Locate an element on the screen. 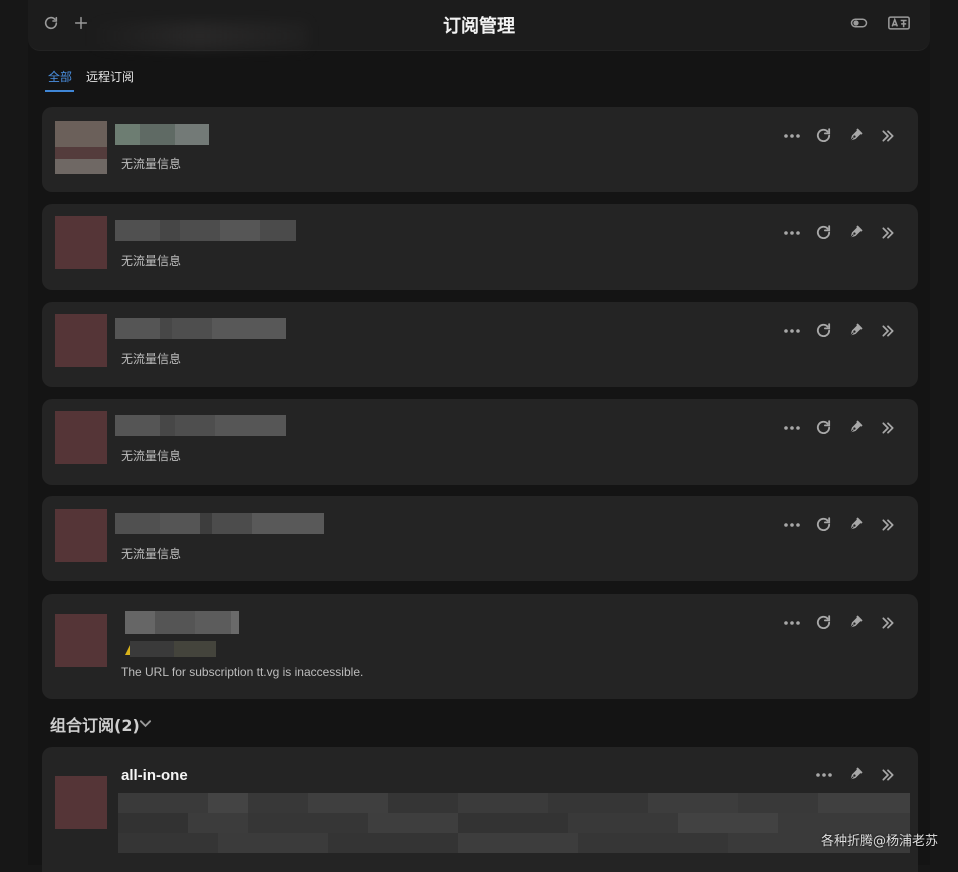 The image size is (958, 872). chevron-down-icon is located at coordinates (145, 725).